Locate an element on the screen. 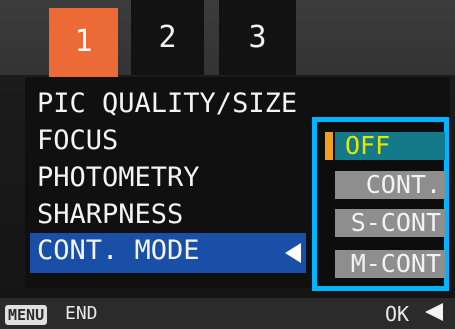 The image size is (455, 329). tab-3-label: 3 is located at coordinates (257, 37).